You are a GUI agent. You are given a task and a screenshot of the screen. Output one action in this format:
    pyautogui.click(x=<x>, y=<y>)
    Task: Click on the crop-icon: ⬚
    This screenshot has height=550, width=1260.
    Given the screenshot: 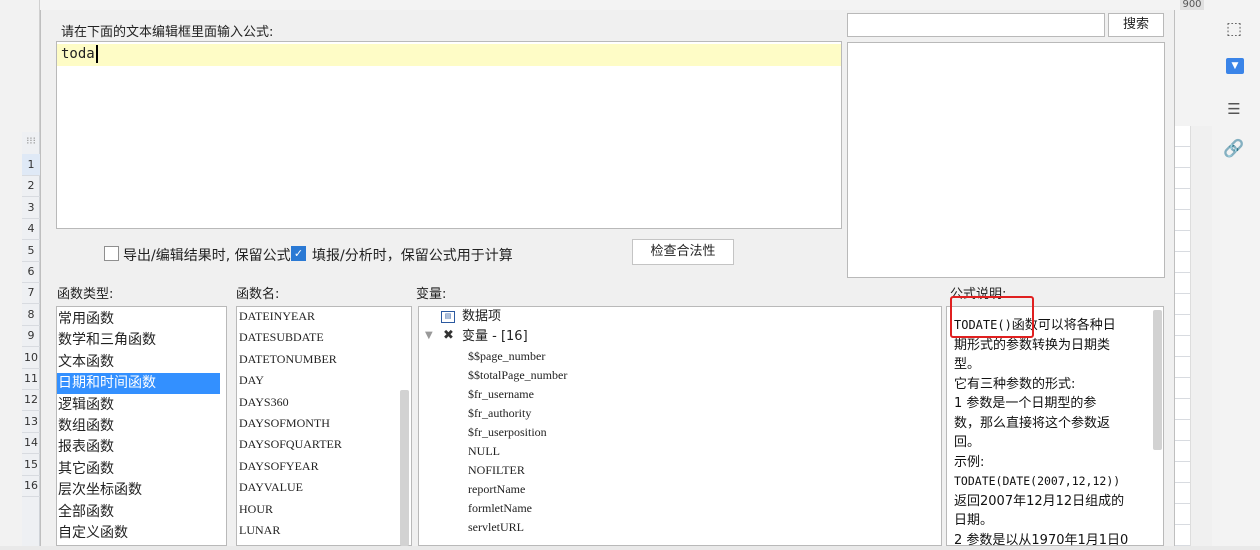 What is the action you would take?
    pyautogui.click(x=1234, y=29)
    